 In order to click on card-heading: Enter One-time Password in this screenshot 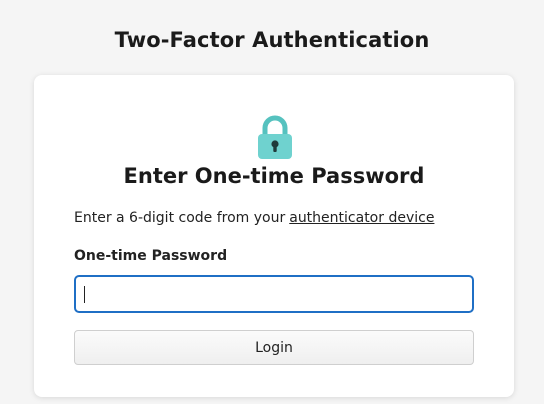, I will do `click(274, 176)`.